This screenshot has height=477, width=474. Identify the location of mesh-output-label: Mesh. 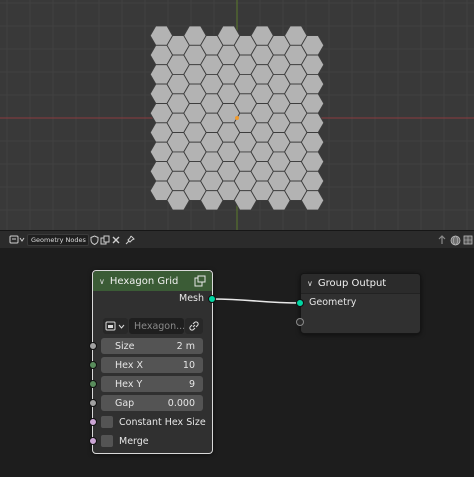
(192, 298).